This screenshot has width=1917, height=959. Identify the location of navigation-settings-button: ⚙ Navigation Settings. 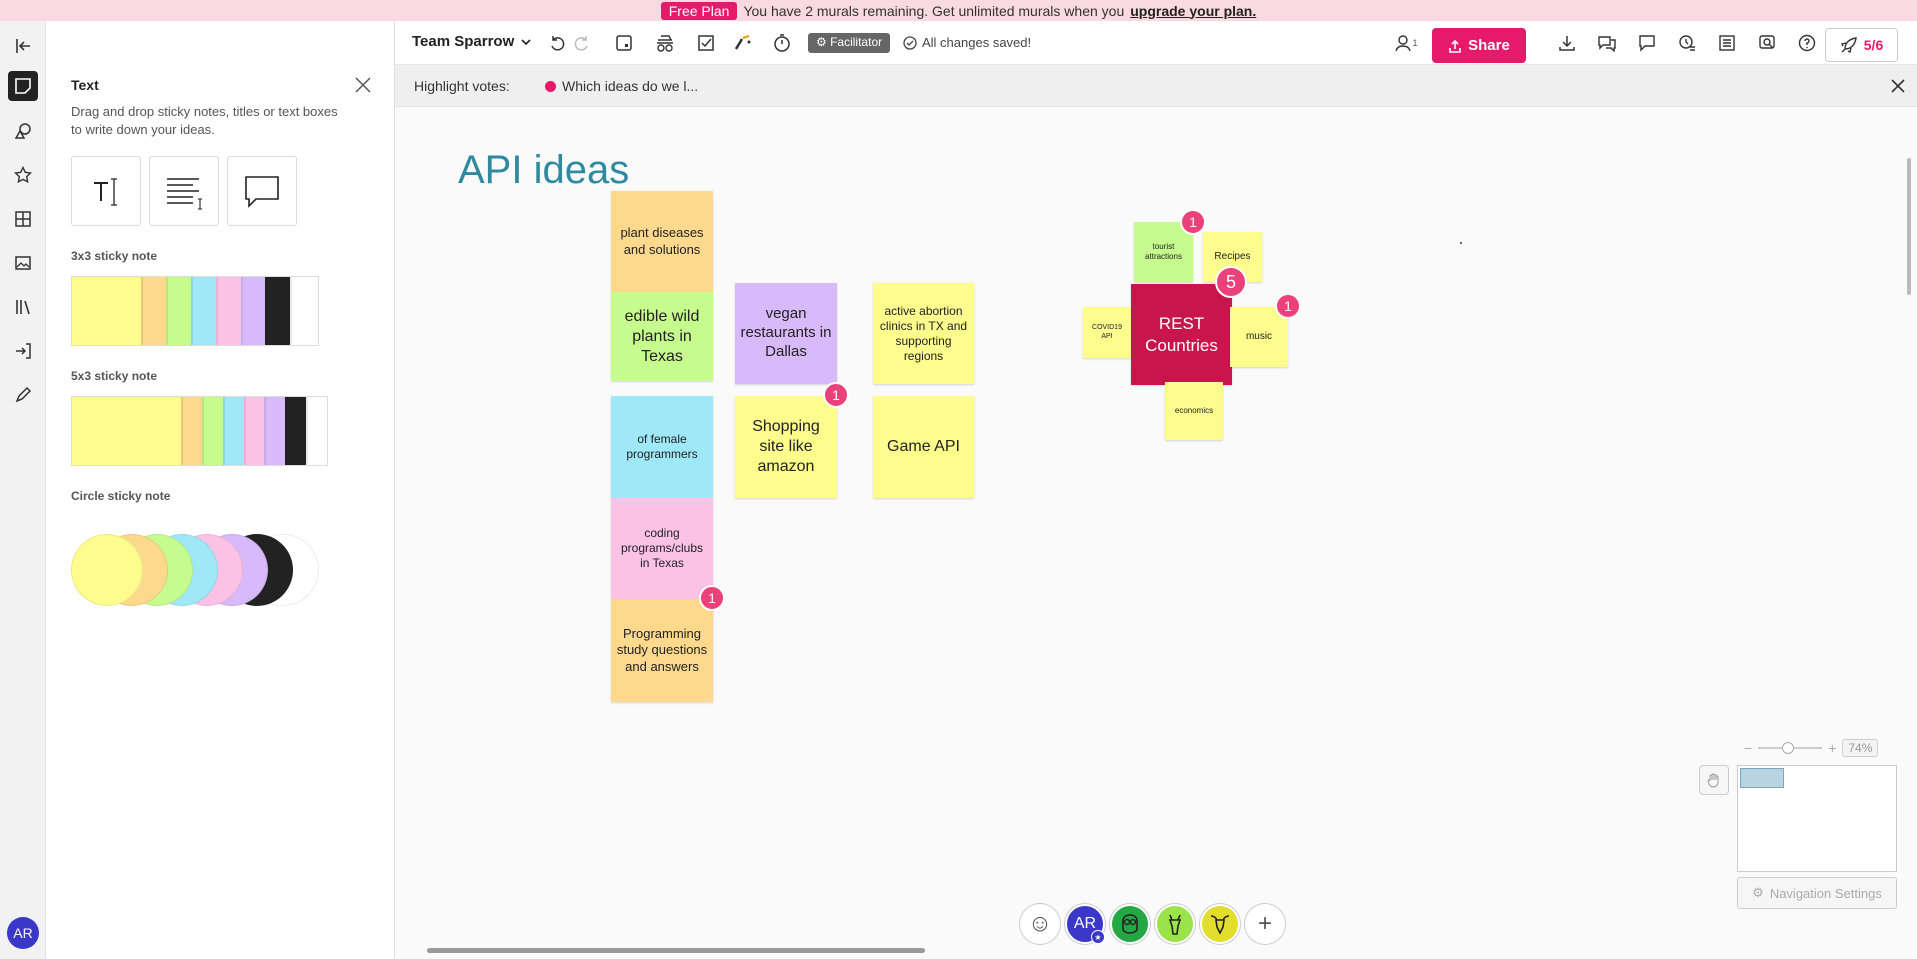
(1817, 893).